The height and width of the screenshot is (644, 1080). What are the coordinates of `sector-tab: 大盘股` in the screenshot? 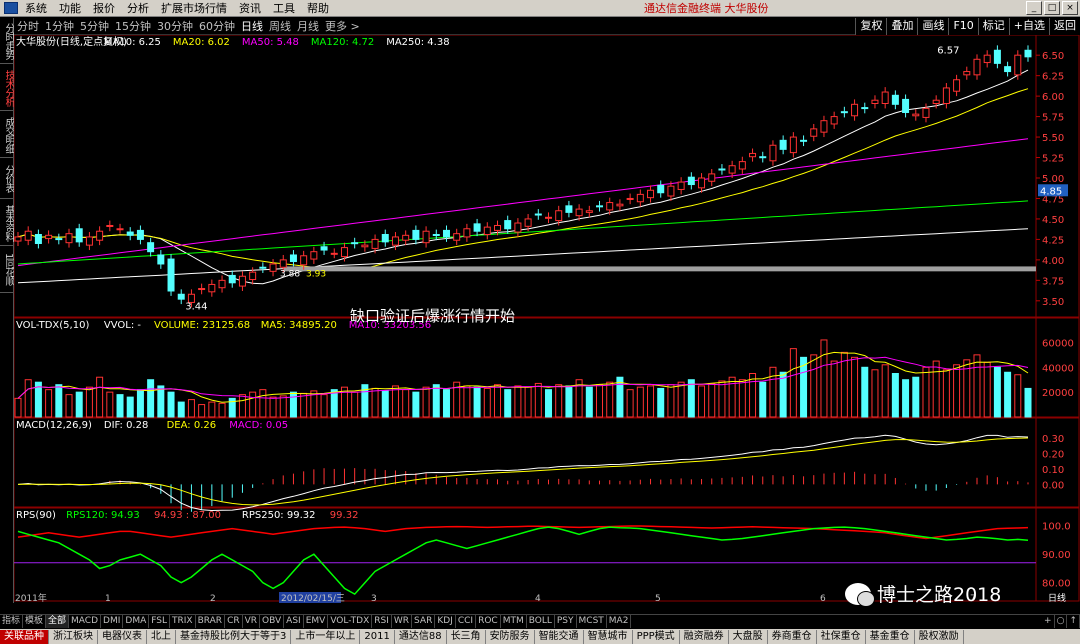 It's located at (748, 636).